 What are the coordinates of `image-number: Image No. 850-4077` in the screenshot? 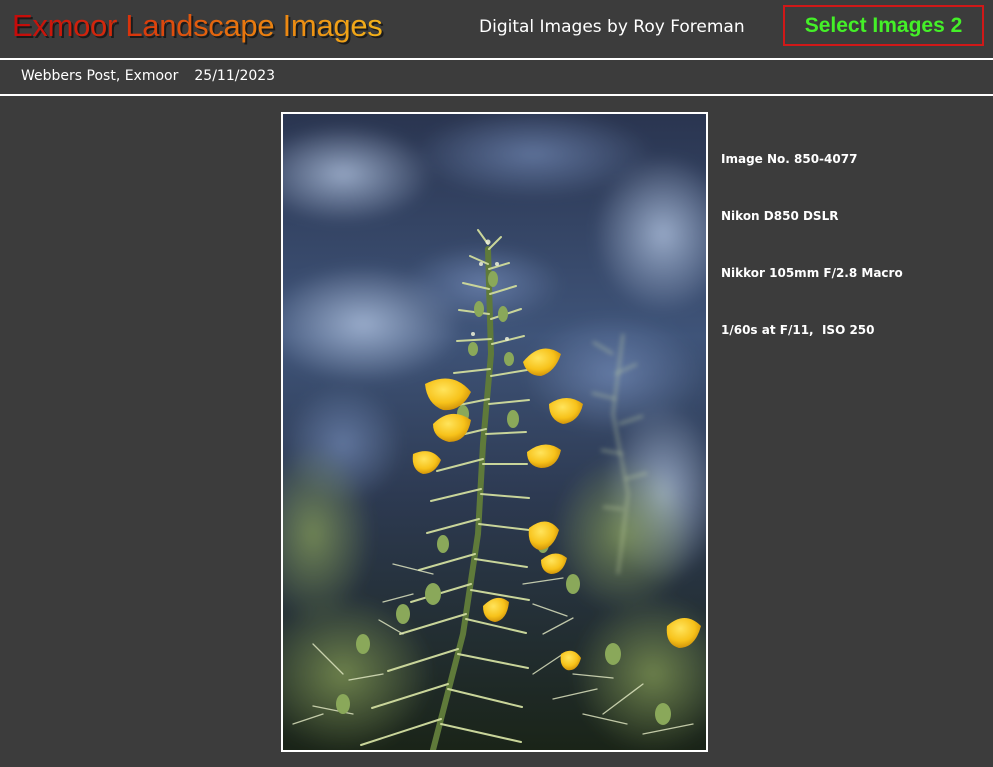 It's located at (789, 159).